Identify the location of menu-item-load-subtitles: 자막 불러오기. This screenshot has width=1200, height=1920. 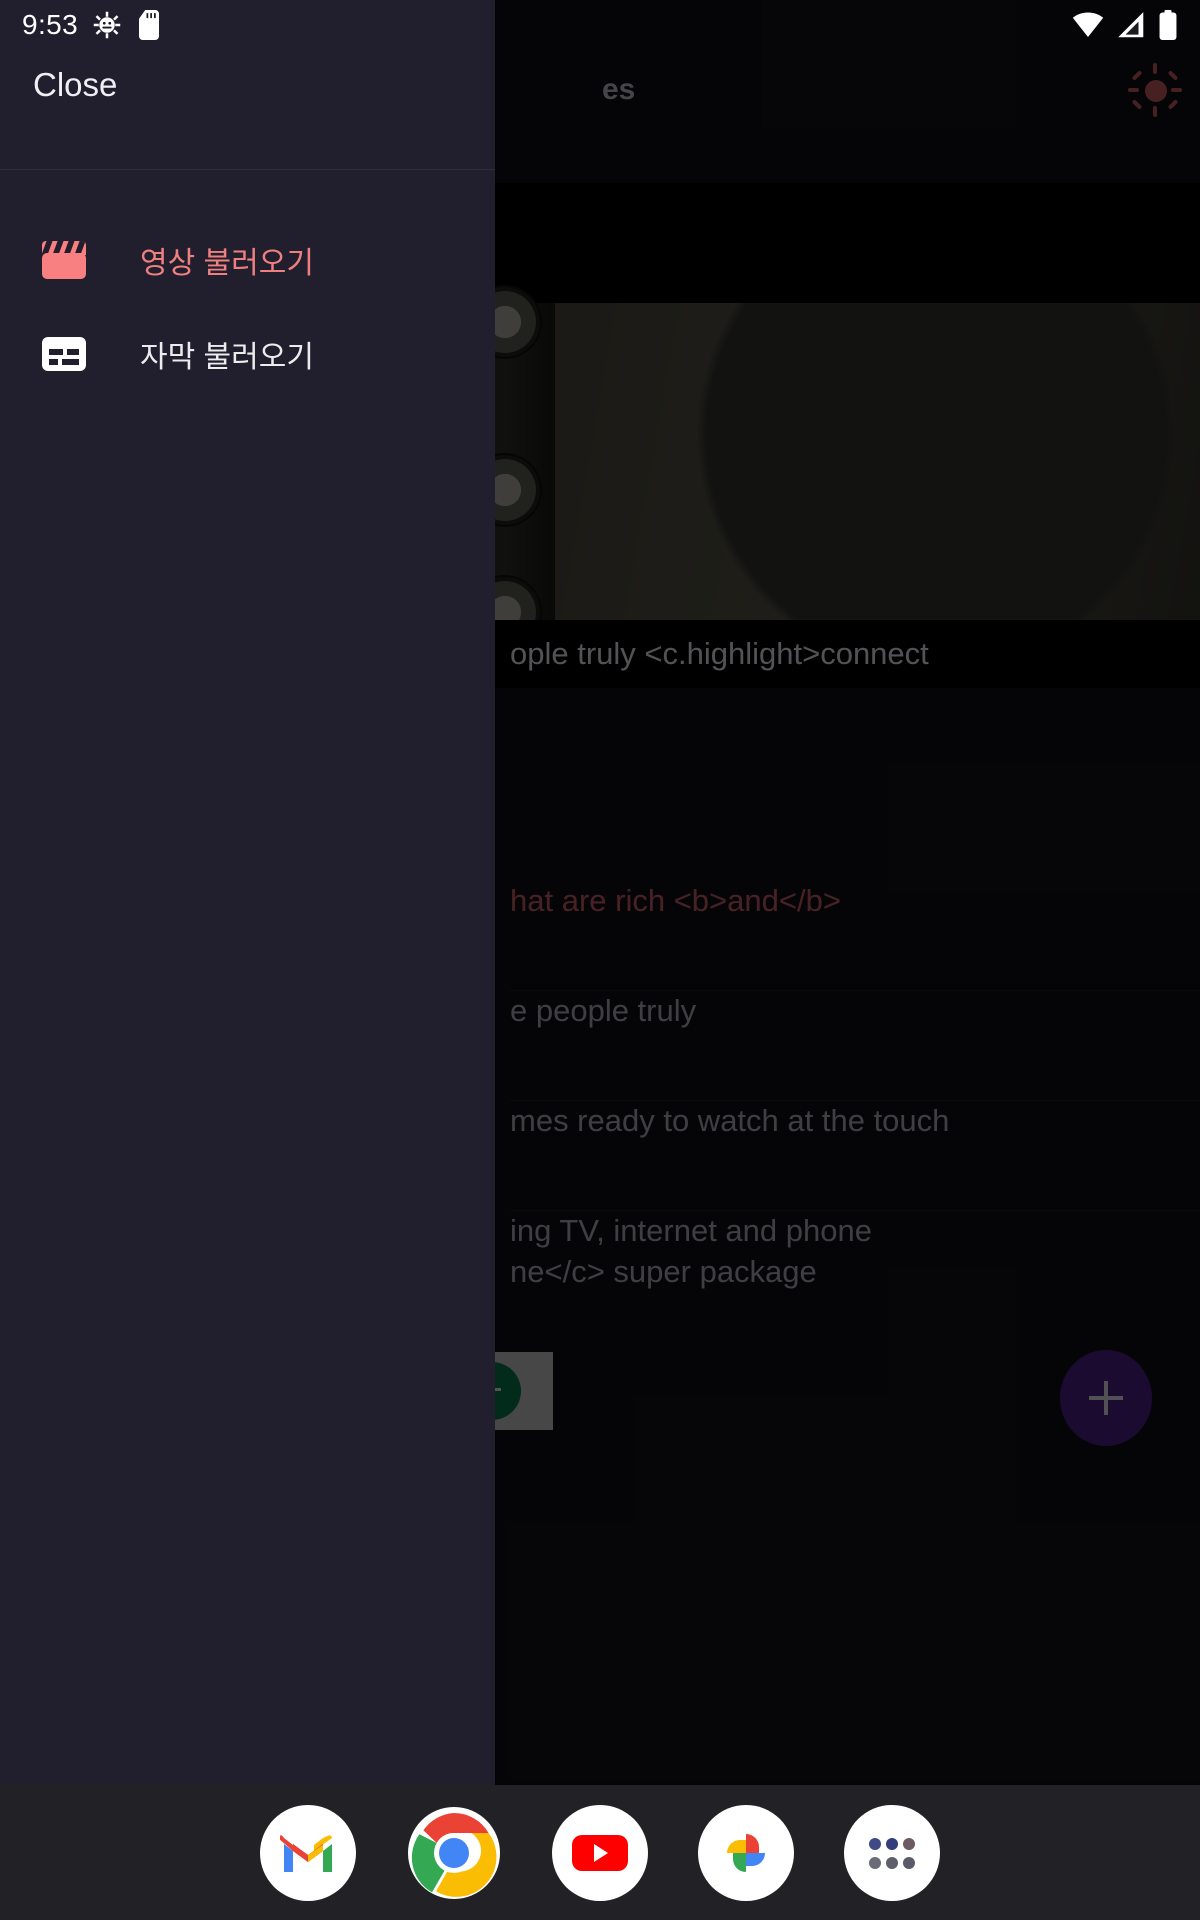
(247, 354).